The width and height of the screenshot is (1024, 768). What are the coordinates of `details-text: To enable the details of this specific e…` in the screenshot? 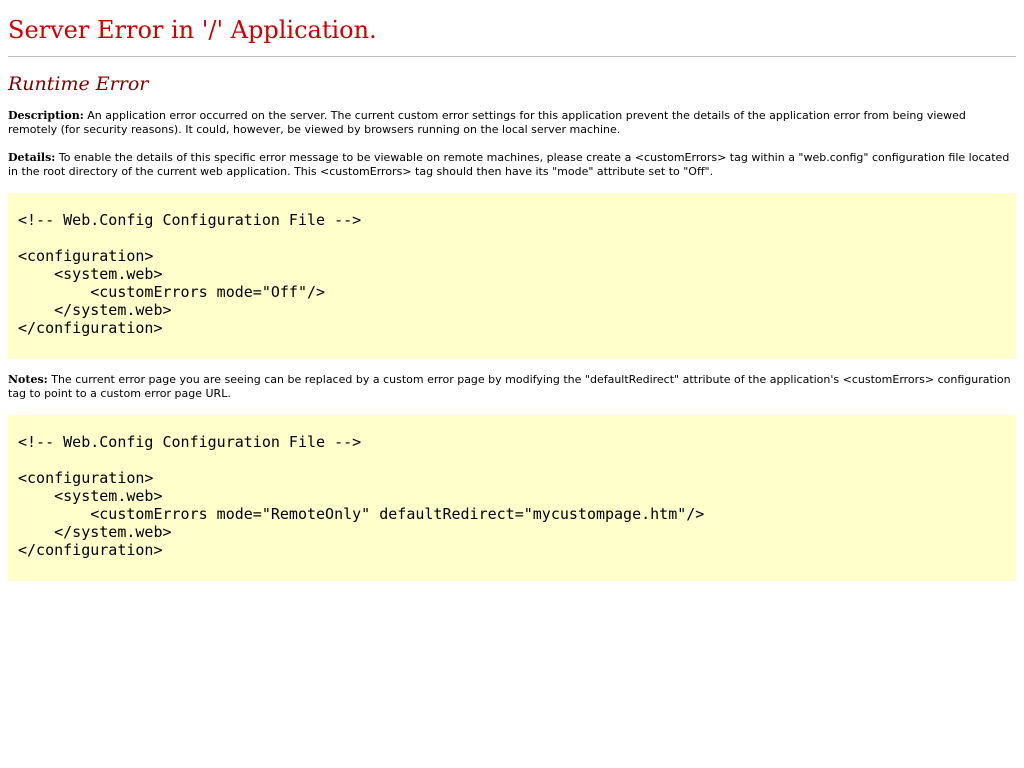 It's located at (509, 164).